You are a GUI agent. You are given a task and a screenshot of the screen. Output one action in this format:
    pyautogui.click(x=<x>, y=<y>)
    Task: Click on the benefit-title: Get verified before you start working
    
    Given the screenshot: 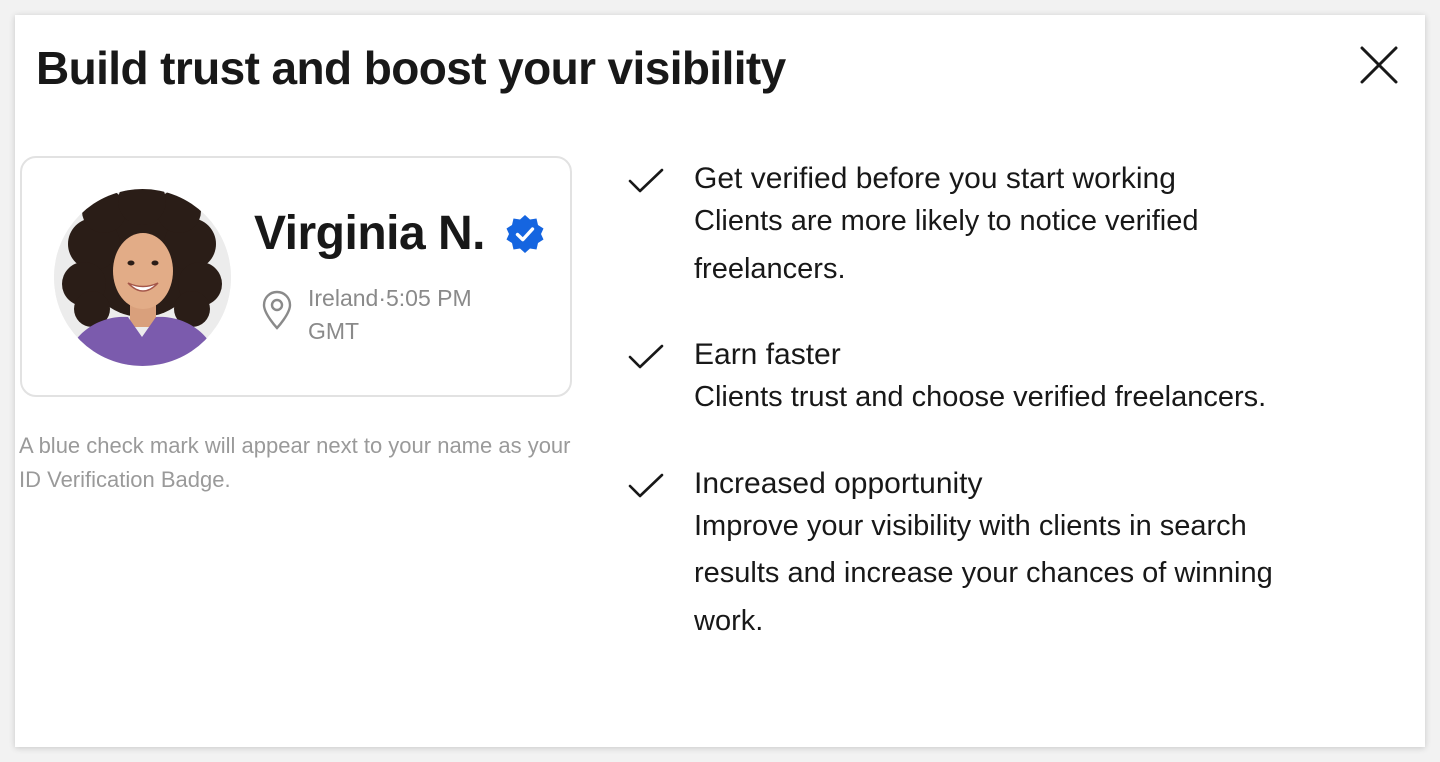 What is the action you would take?
    pyautogui.click(x=935, y=178)
    